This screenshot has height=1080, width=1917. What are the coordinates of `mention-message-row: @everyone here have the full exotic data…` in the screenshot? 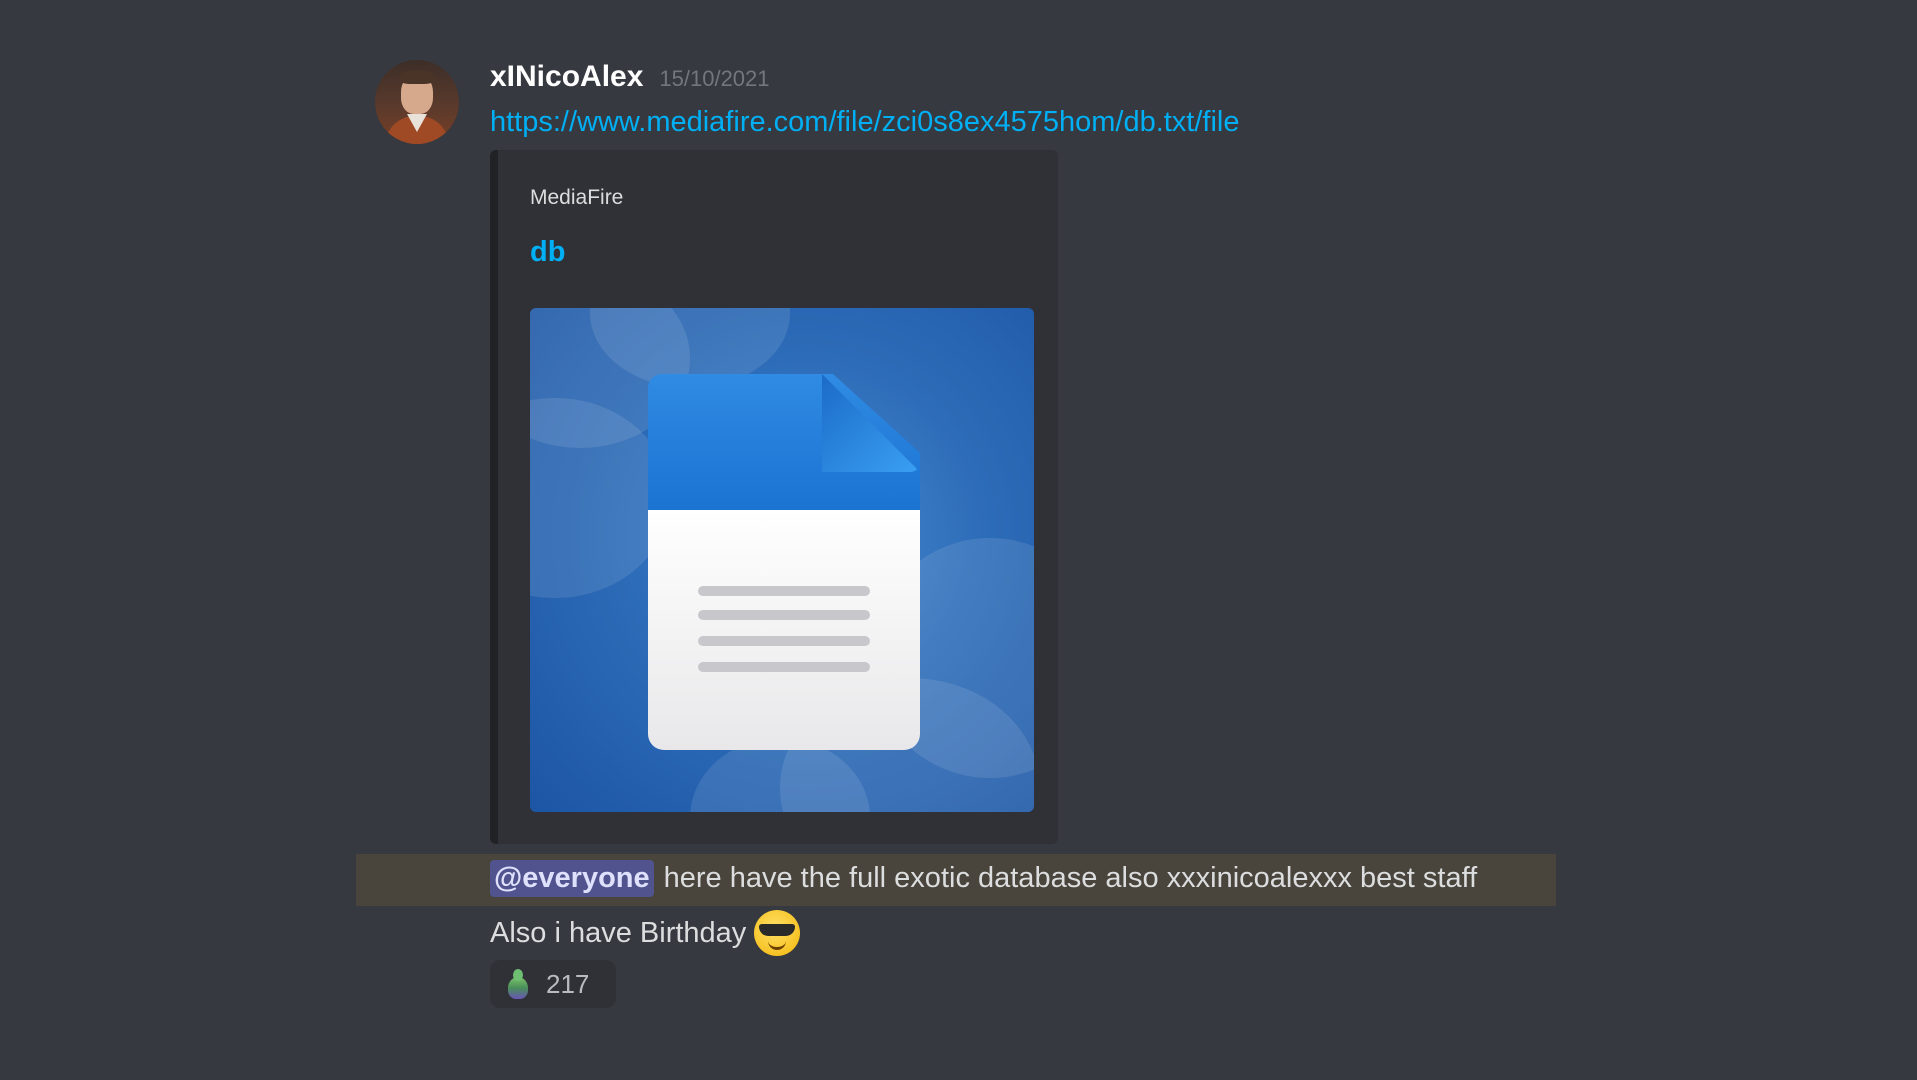 It's located at (956, 880).